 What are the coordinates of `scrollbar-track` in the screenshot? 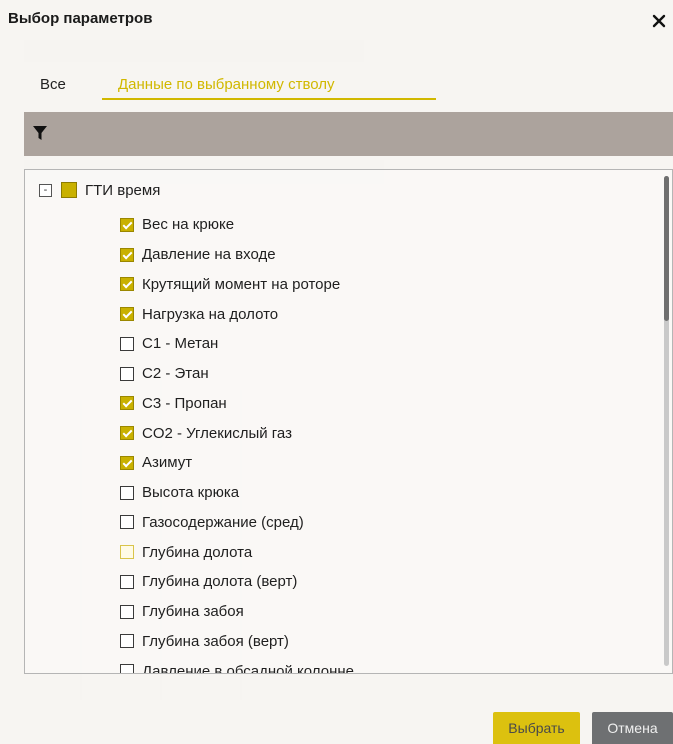 It's located at (666, 421).